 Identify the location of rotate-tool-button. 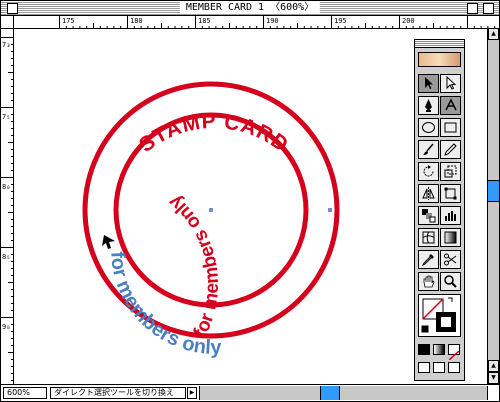
(428, 171).